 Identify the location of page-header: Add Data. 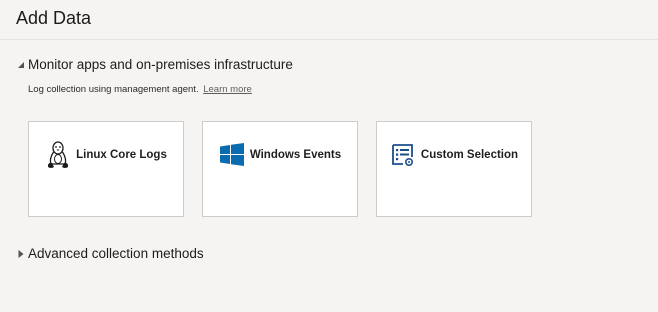
(329, 20).